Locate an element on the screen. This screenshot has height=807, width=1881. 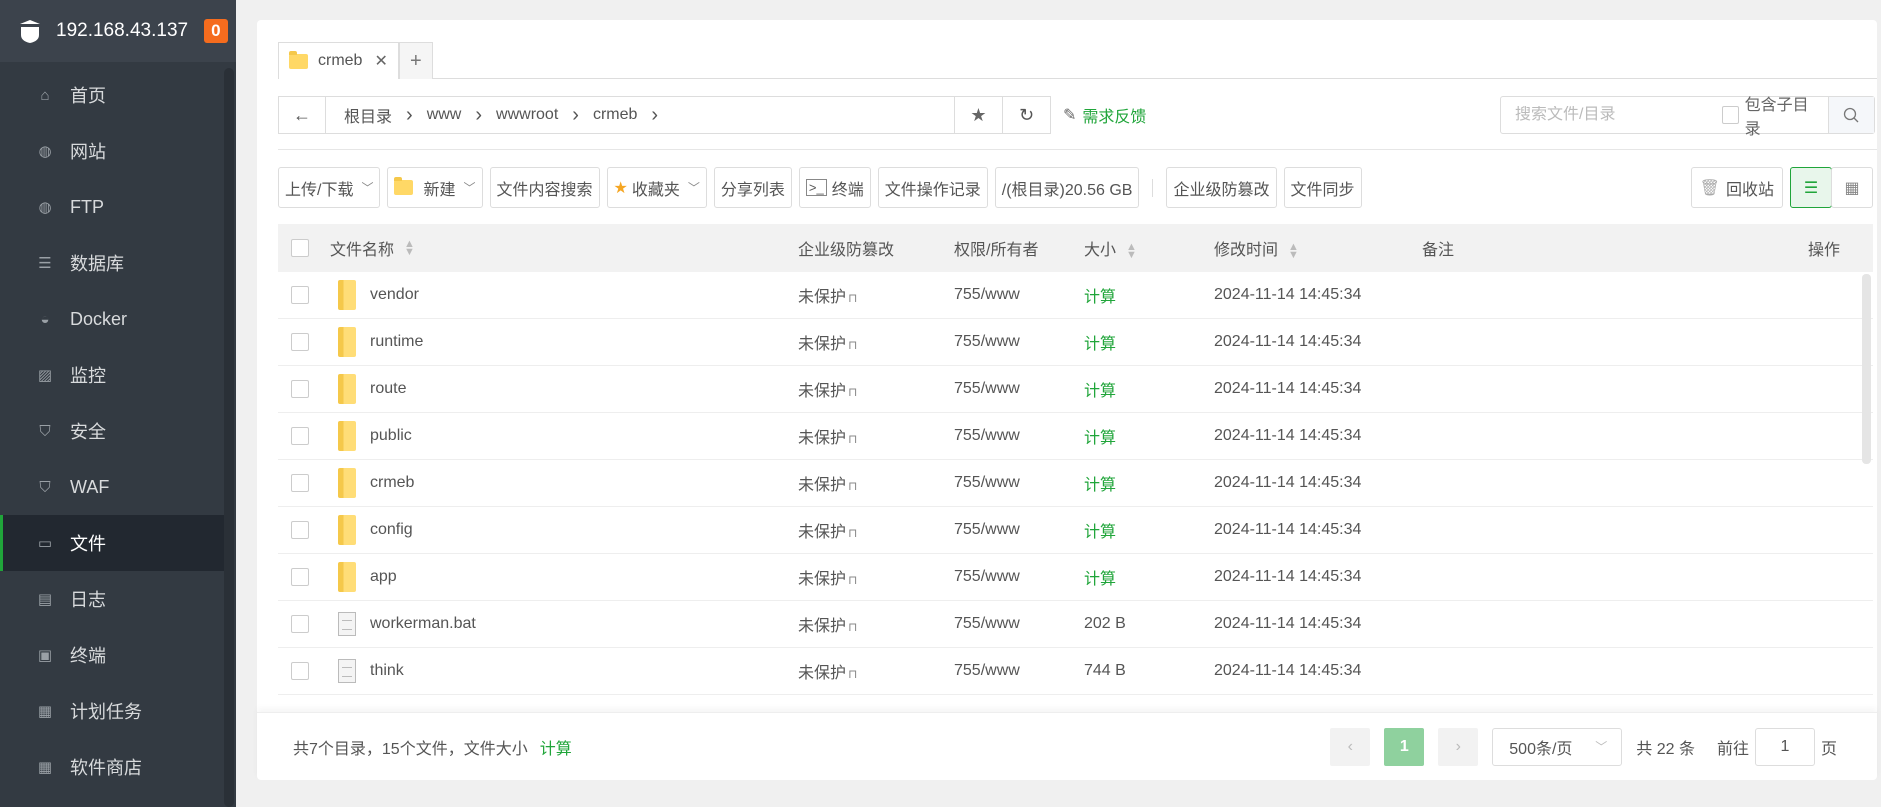
sidebar-item-12: ▦ 软件商店 is located at coordinates (112, 767).